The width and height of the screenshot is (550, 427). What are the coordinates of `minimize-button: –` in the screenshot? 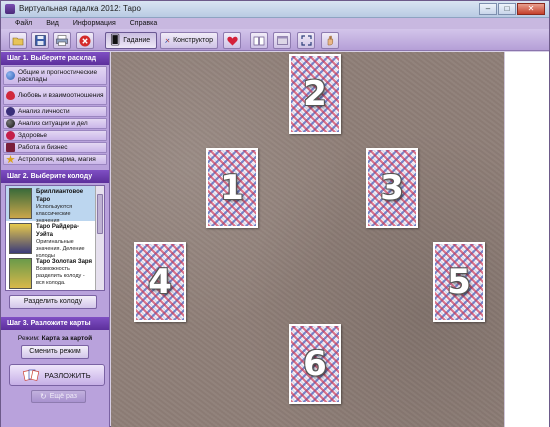 It's located at (488, 9).